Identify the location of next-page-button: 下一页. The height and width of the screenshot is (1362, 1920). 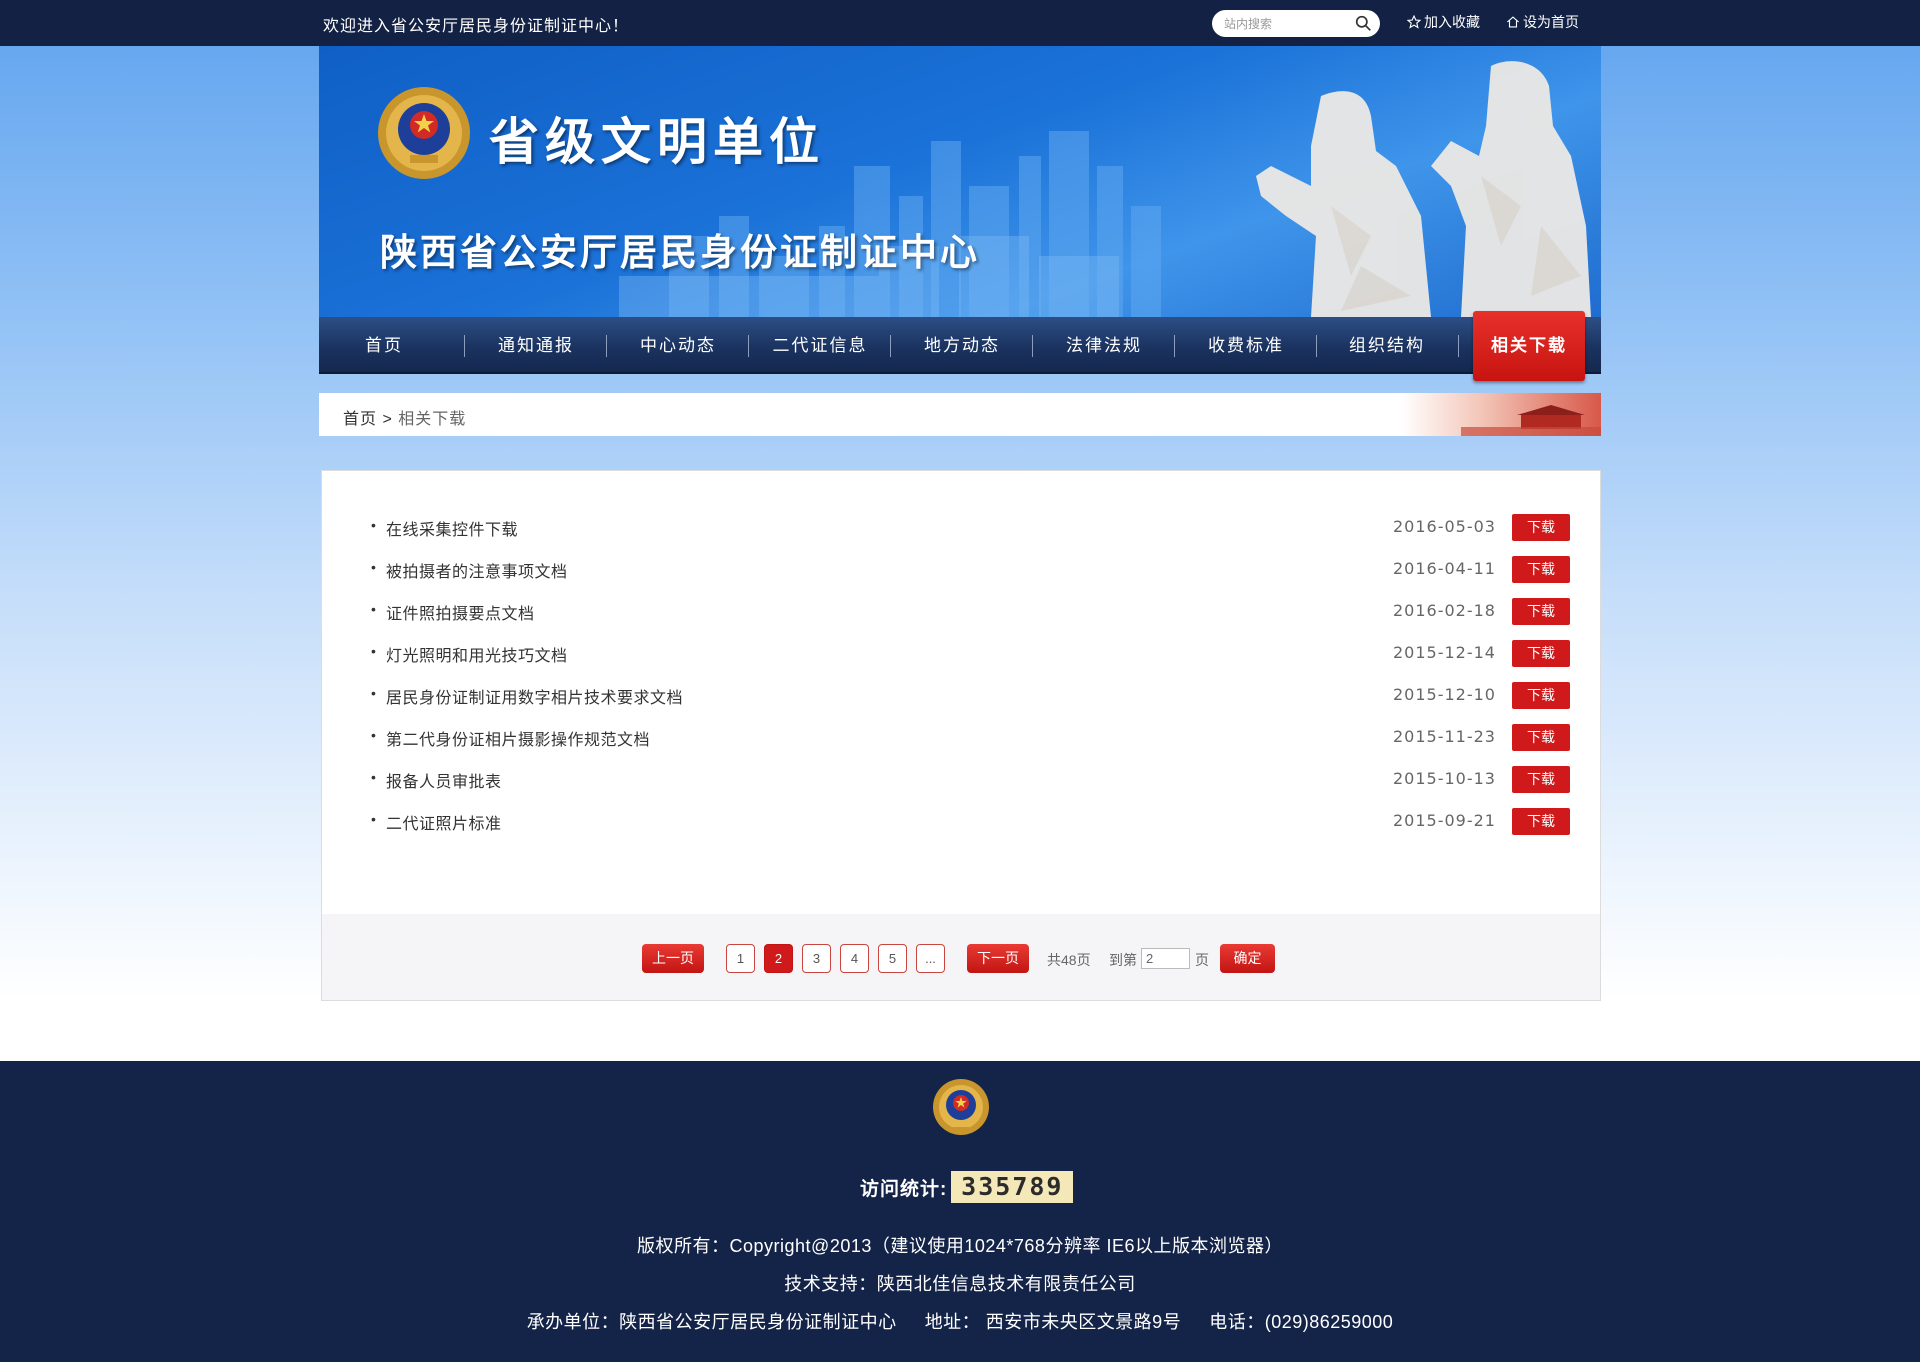
(998, 958).